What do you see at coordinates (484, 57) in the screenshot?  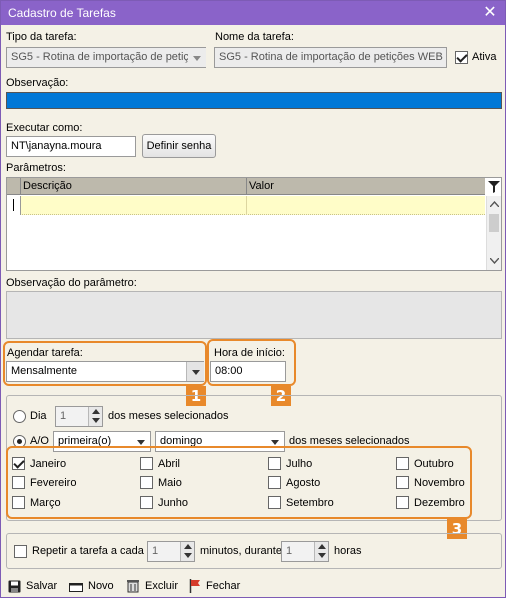 I see `active-label: Ativa` at bounding box center [484, 57].